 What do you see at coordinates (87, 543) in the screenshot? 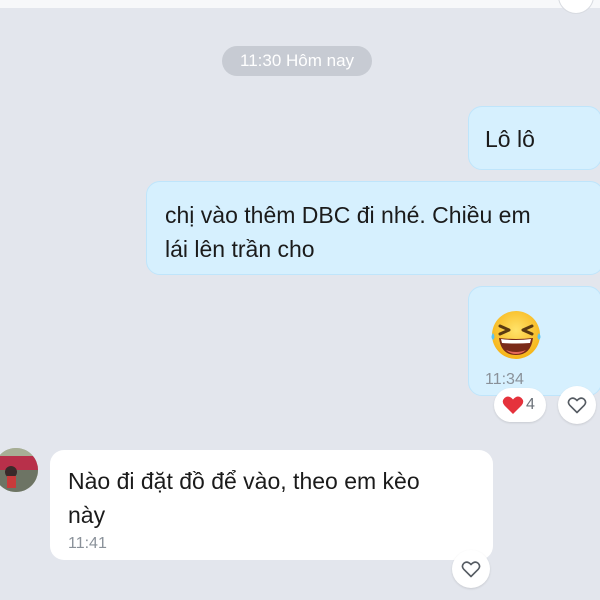
I see `message-timestamp: 11:41` at bounding box center [87, 543].